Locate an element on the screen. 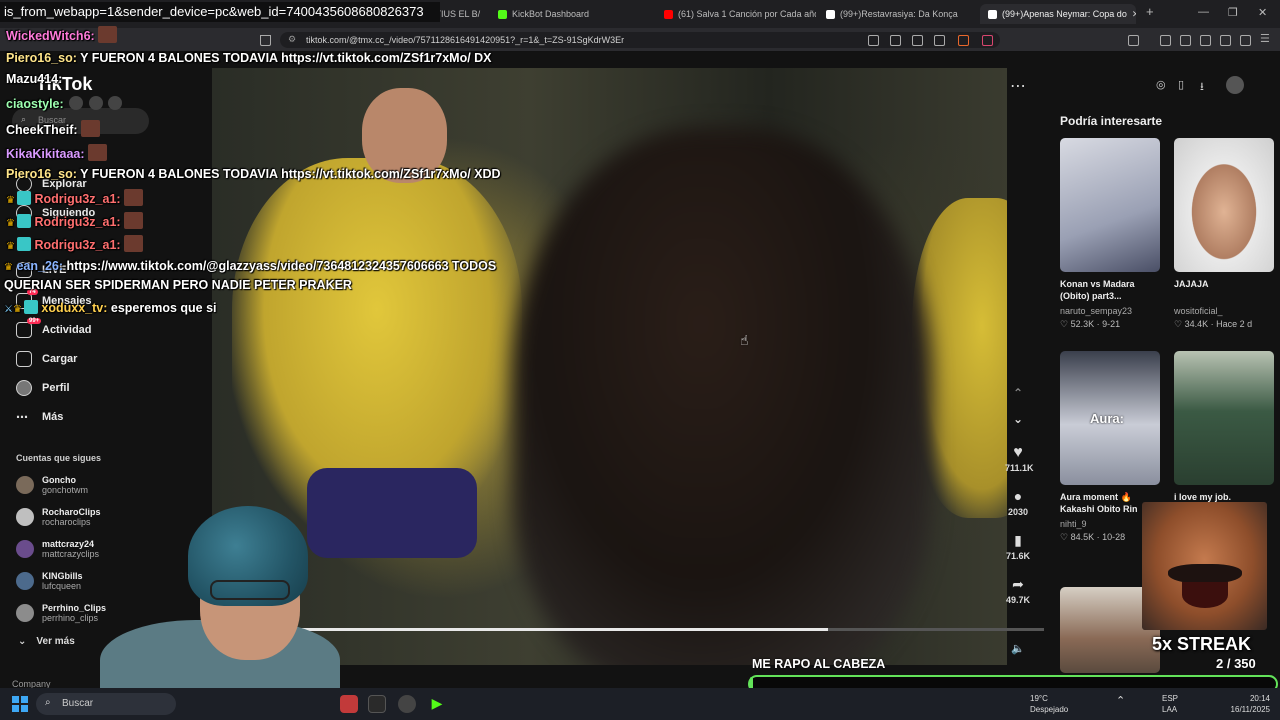 The image size is (1280, 720). top-action-icons: ◎ ▯ ⭳ is located at coordinates (1200, 86).